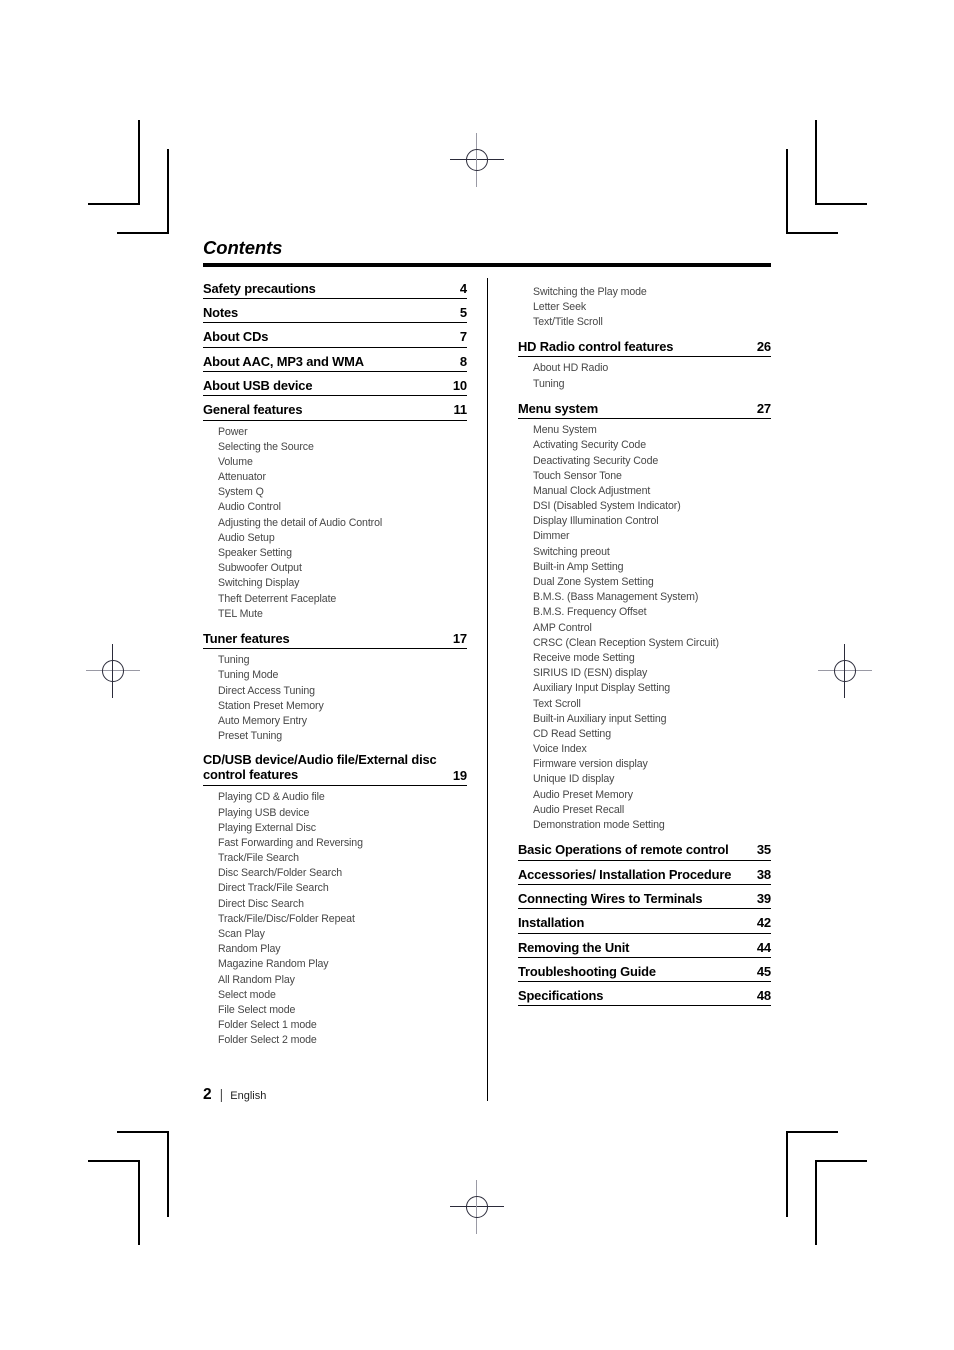 The height and width of the screenshot is (1350, 954). I want to click on toc-entry: Installation 42, so click(644, 924).